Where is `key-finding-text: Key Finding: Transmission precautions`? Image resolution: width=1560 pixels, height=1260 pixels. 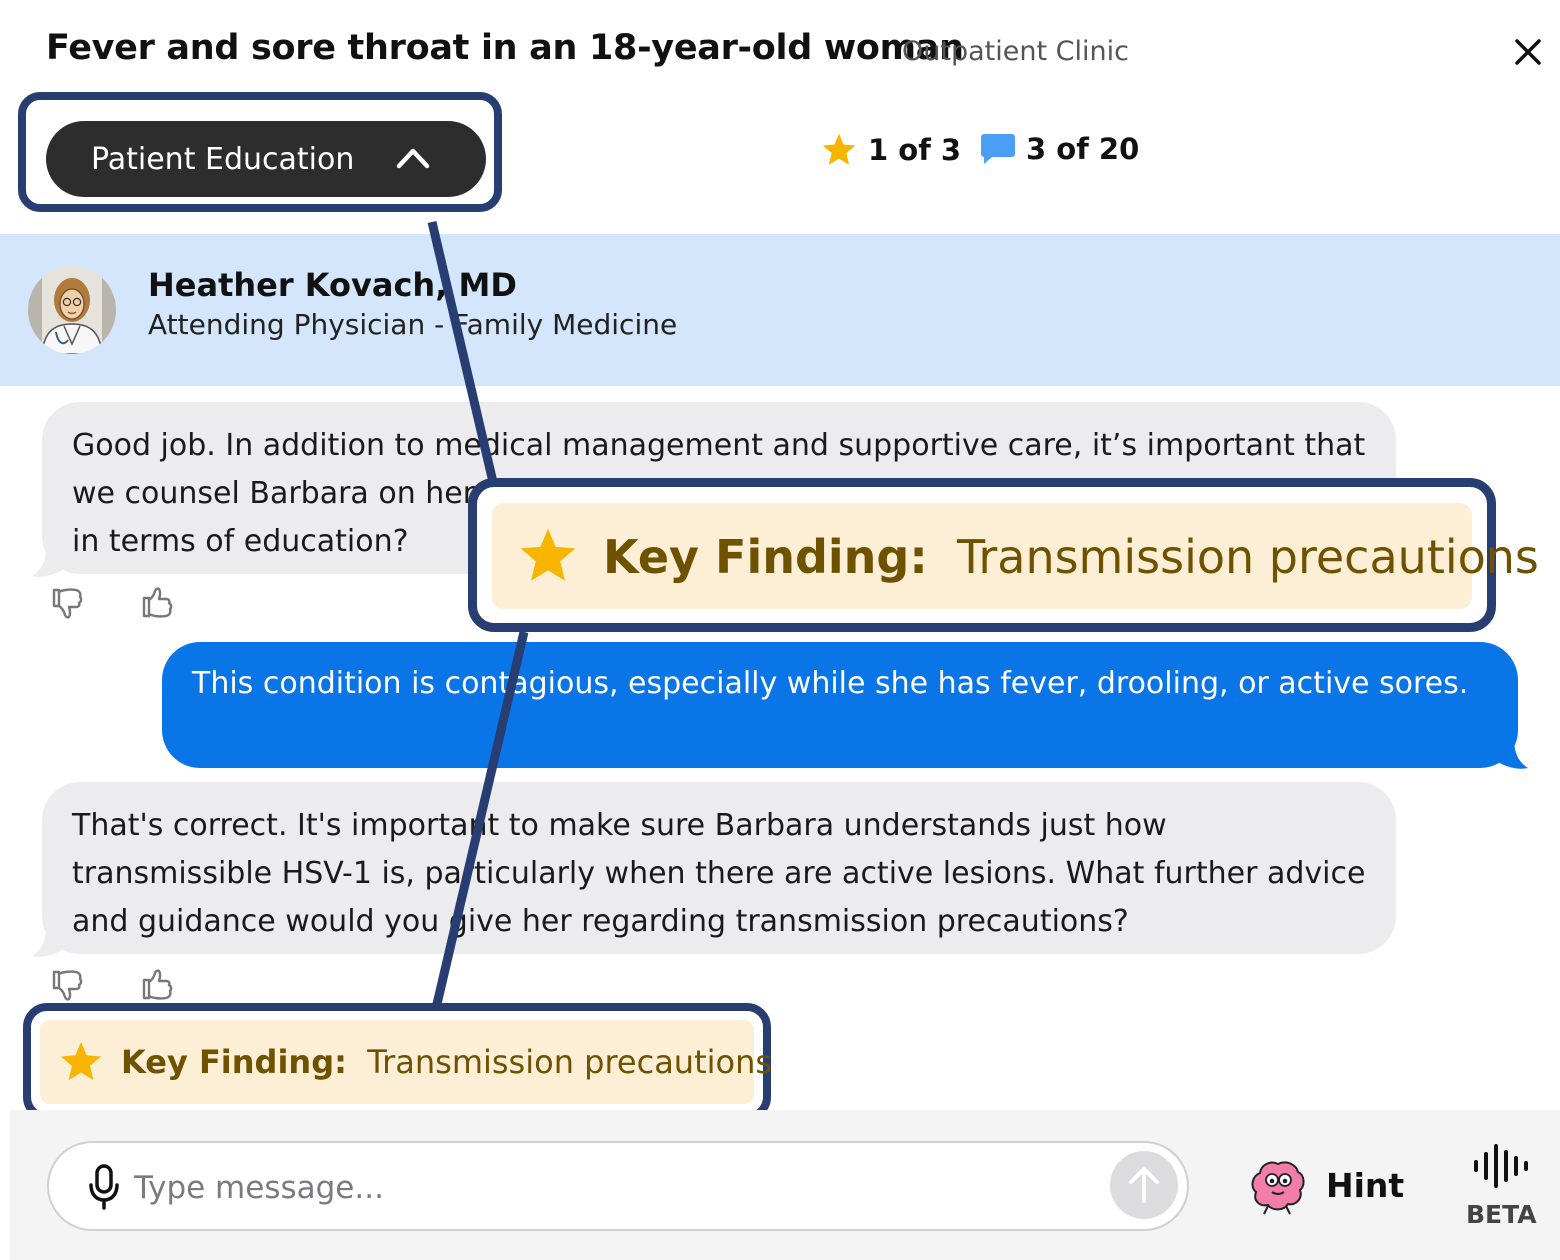
key-finding-text: Key Finding: Transmission precautions is located at coordinates (446, 1062).